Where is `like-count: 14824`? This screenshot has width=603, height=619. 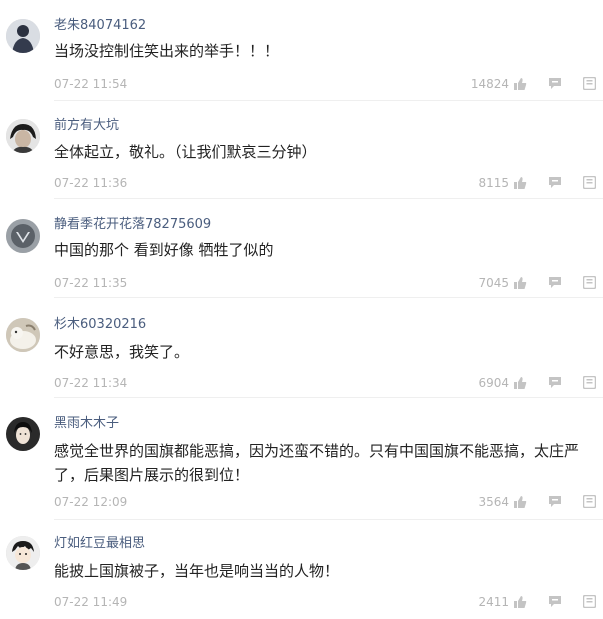 like-count: 14824 is located at coordinates (489, 84).